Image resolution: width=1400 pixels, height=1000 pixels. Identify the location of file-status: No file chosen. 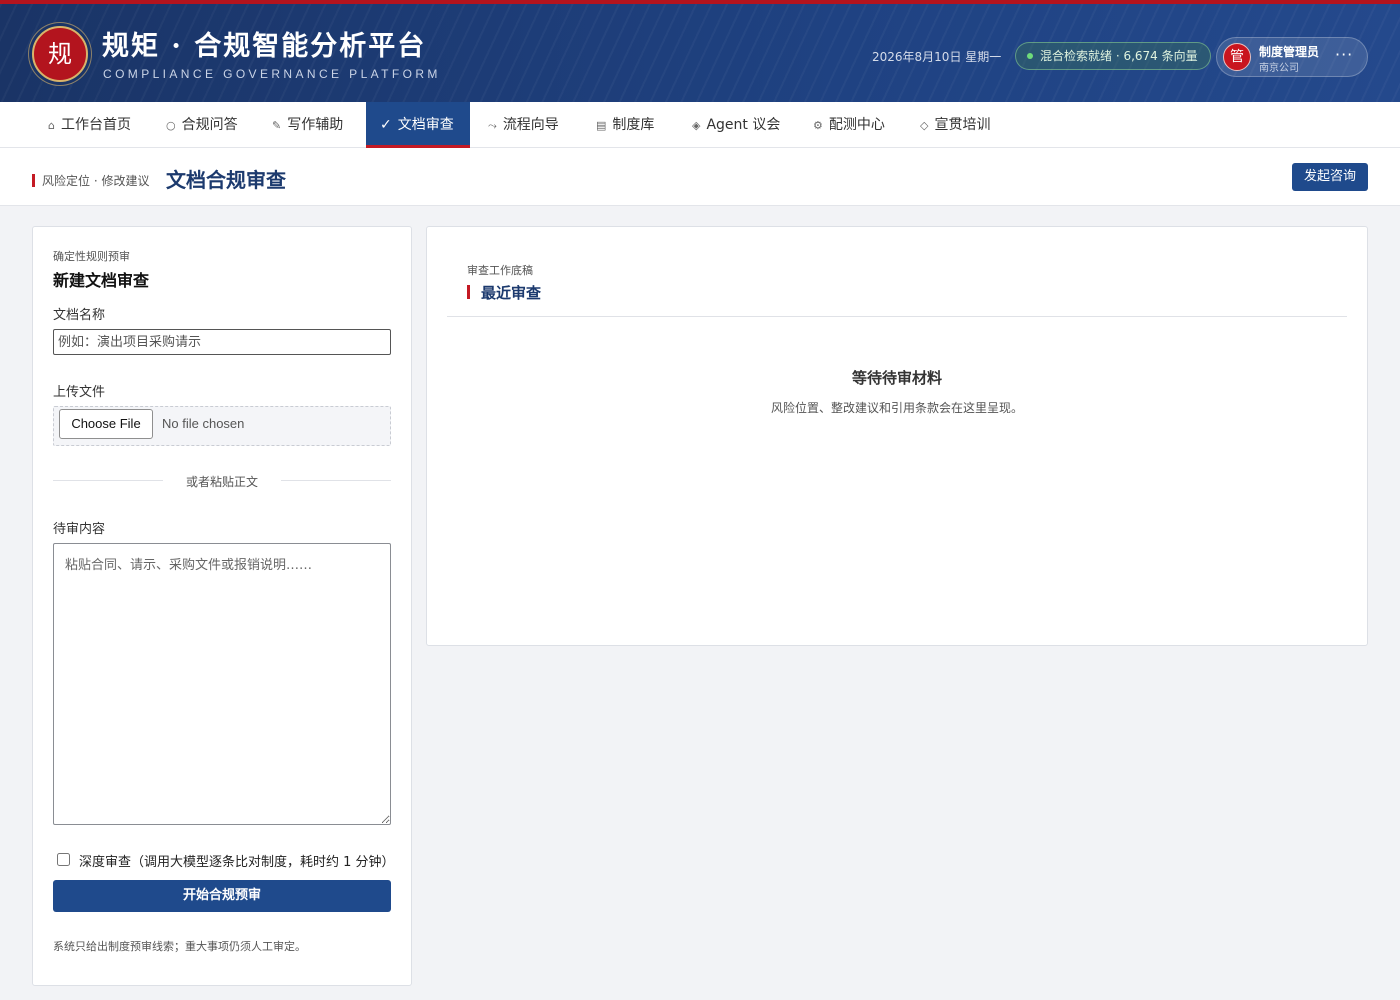
(203, 423).